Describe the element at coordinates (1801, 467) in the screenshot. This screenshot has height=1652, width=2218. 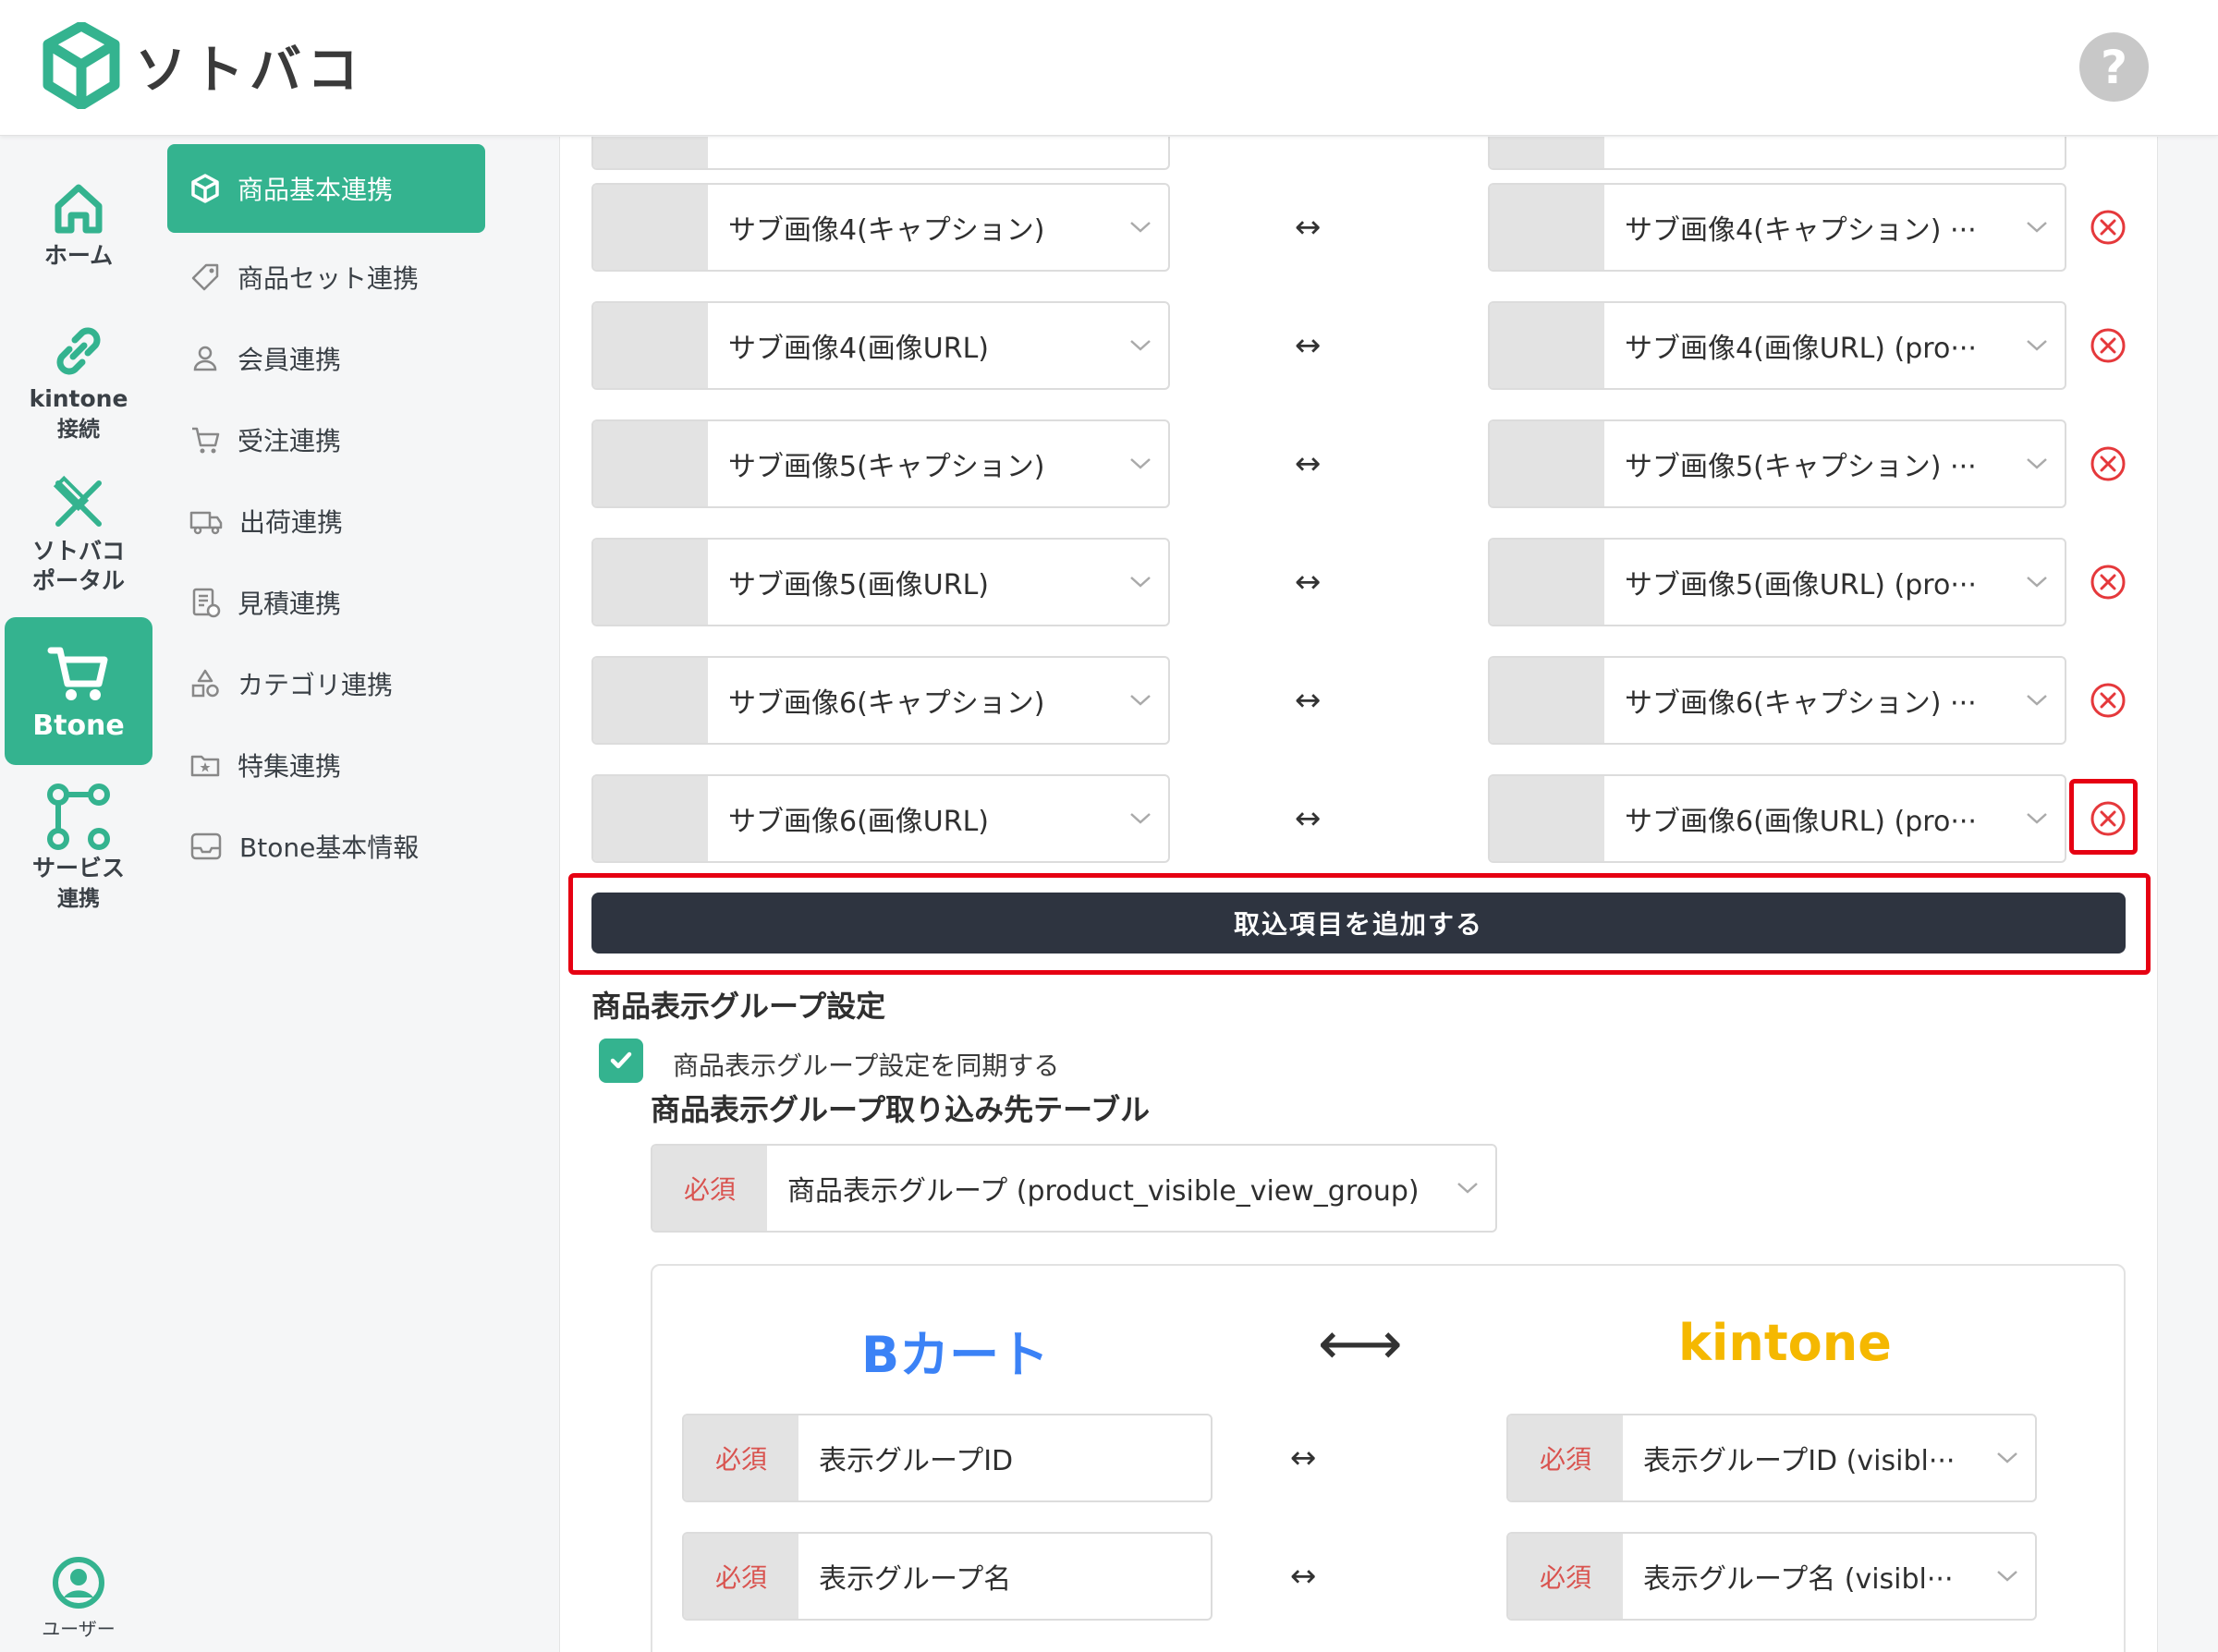
I see `right-field-value: サブ画像5(キャプション) ···` at that location.